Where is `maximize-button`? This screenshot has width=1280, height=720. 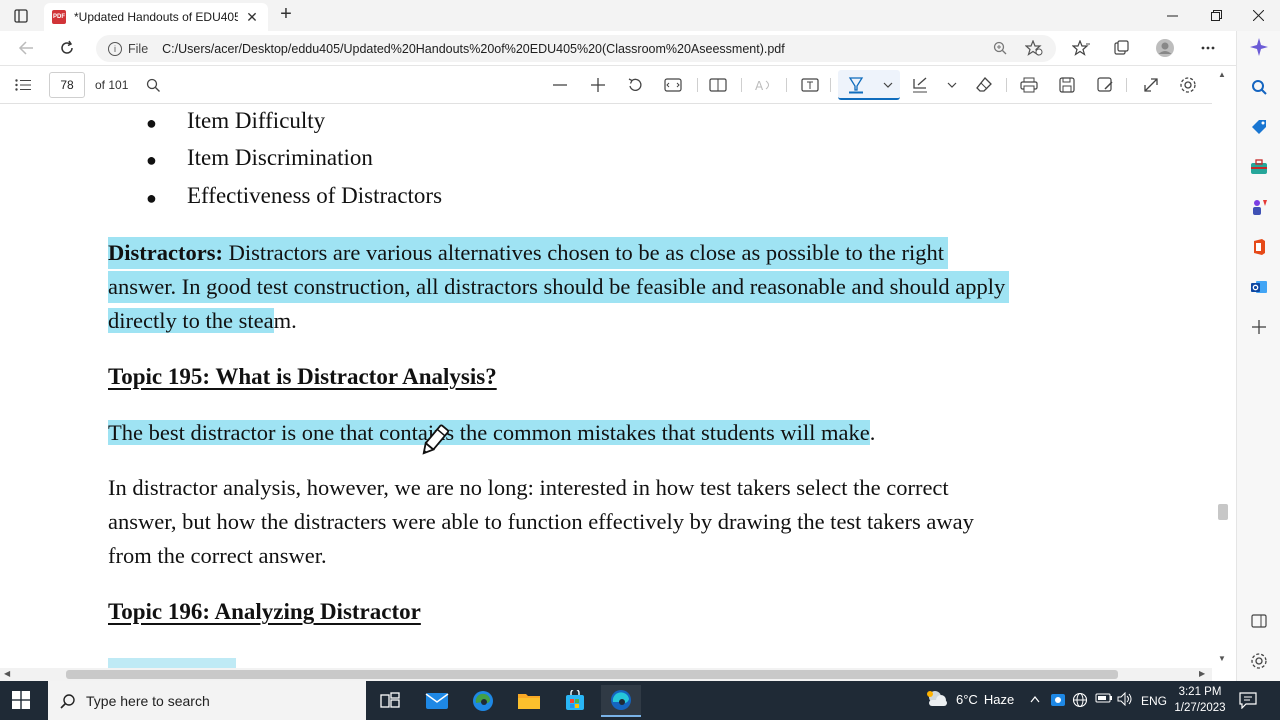
maximize-button is located at coordinates (1216, 15).